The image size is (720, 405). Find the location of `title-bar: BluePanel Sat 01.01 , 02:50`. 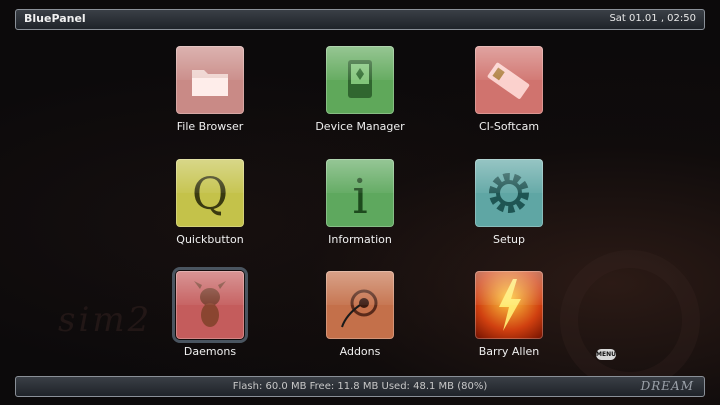

title-bar: BluePanel Sat 01.01 , 02:50 is located at coordinates (360, 19).